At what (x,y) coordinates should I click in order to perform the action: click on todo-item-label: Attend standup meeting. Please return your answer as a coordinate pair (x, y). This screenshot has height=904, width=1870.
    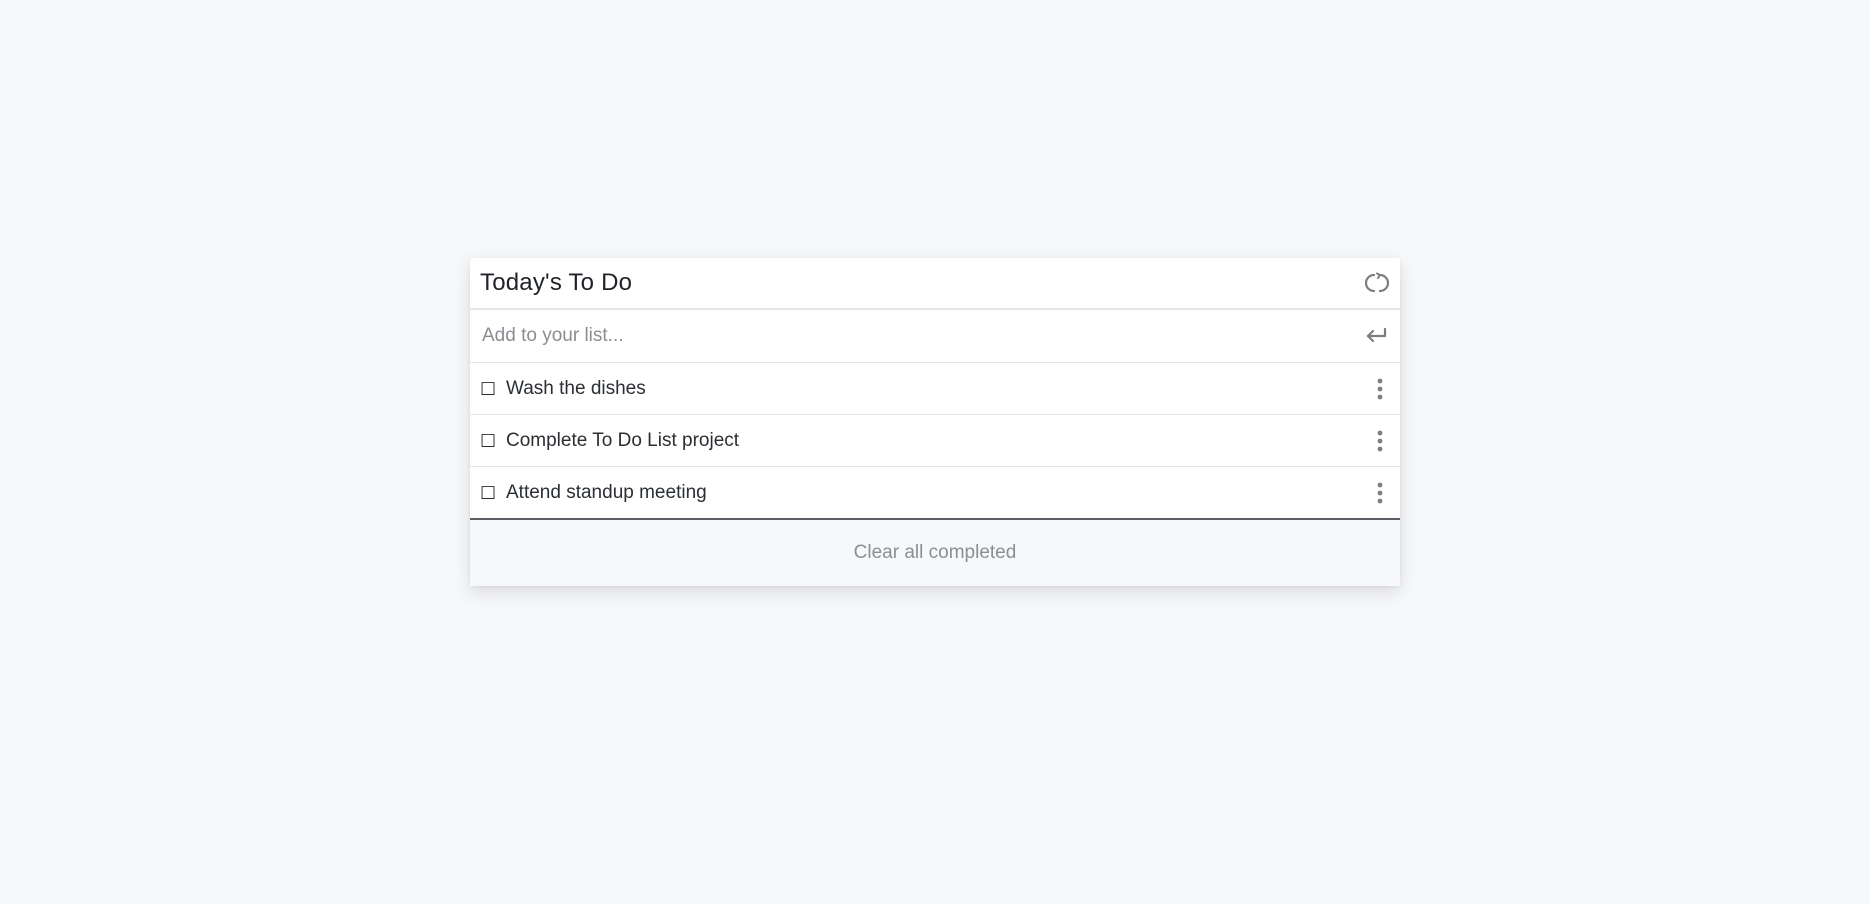
    Looking at the image, I should click on (606, 492).